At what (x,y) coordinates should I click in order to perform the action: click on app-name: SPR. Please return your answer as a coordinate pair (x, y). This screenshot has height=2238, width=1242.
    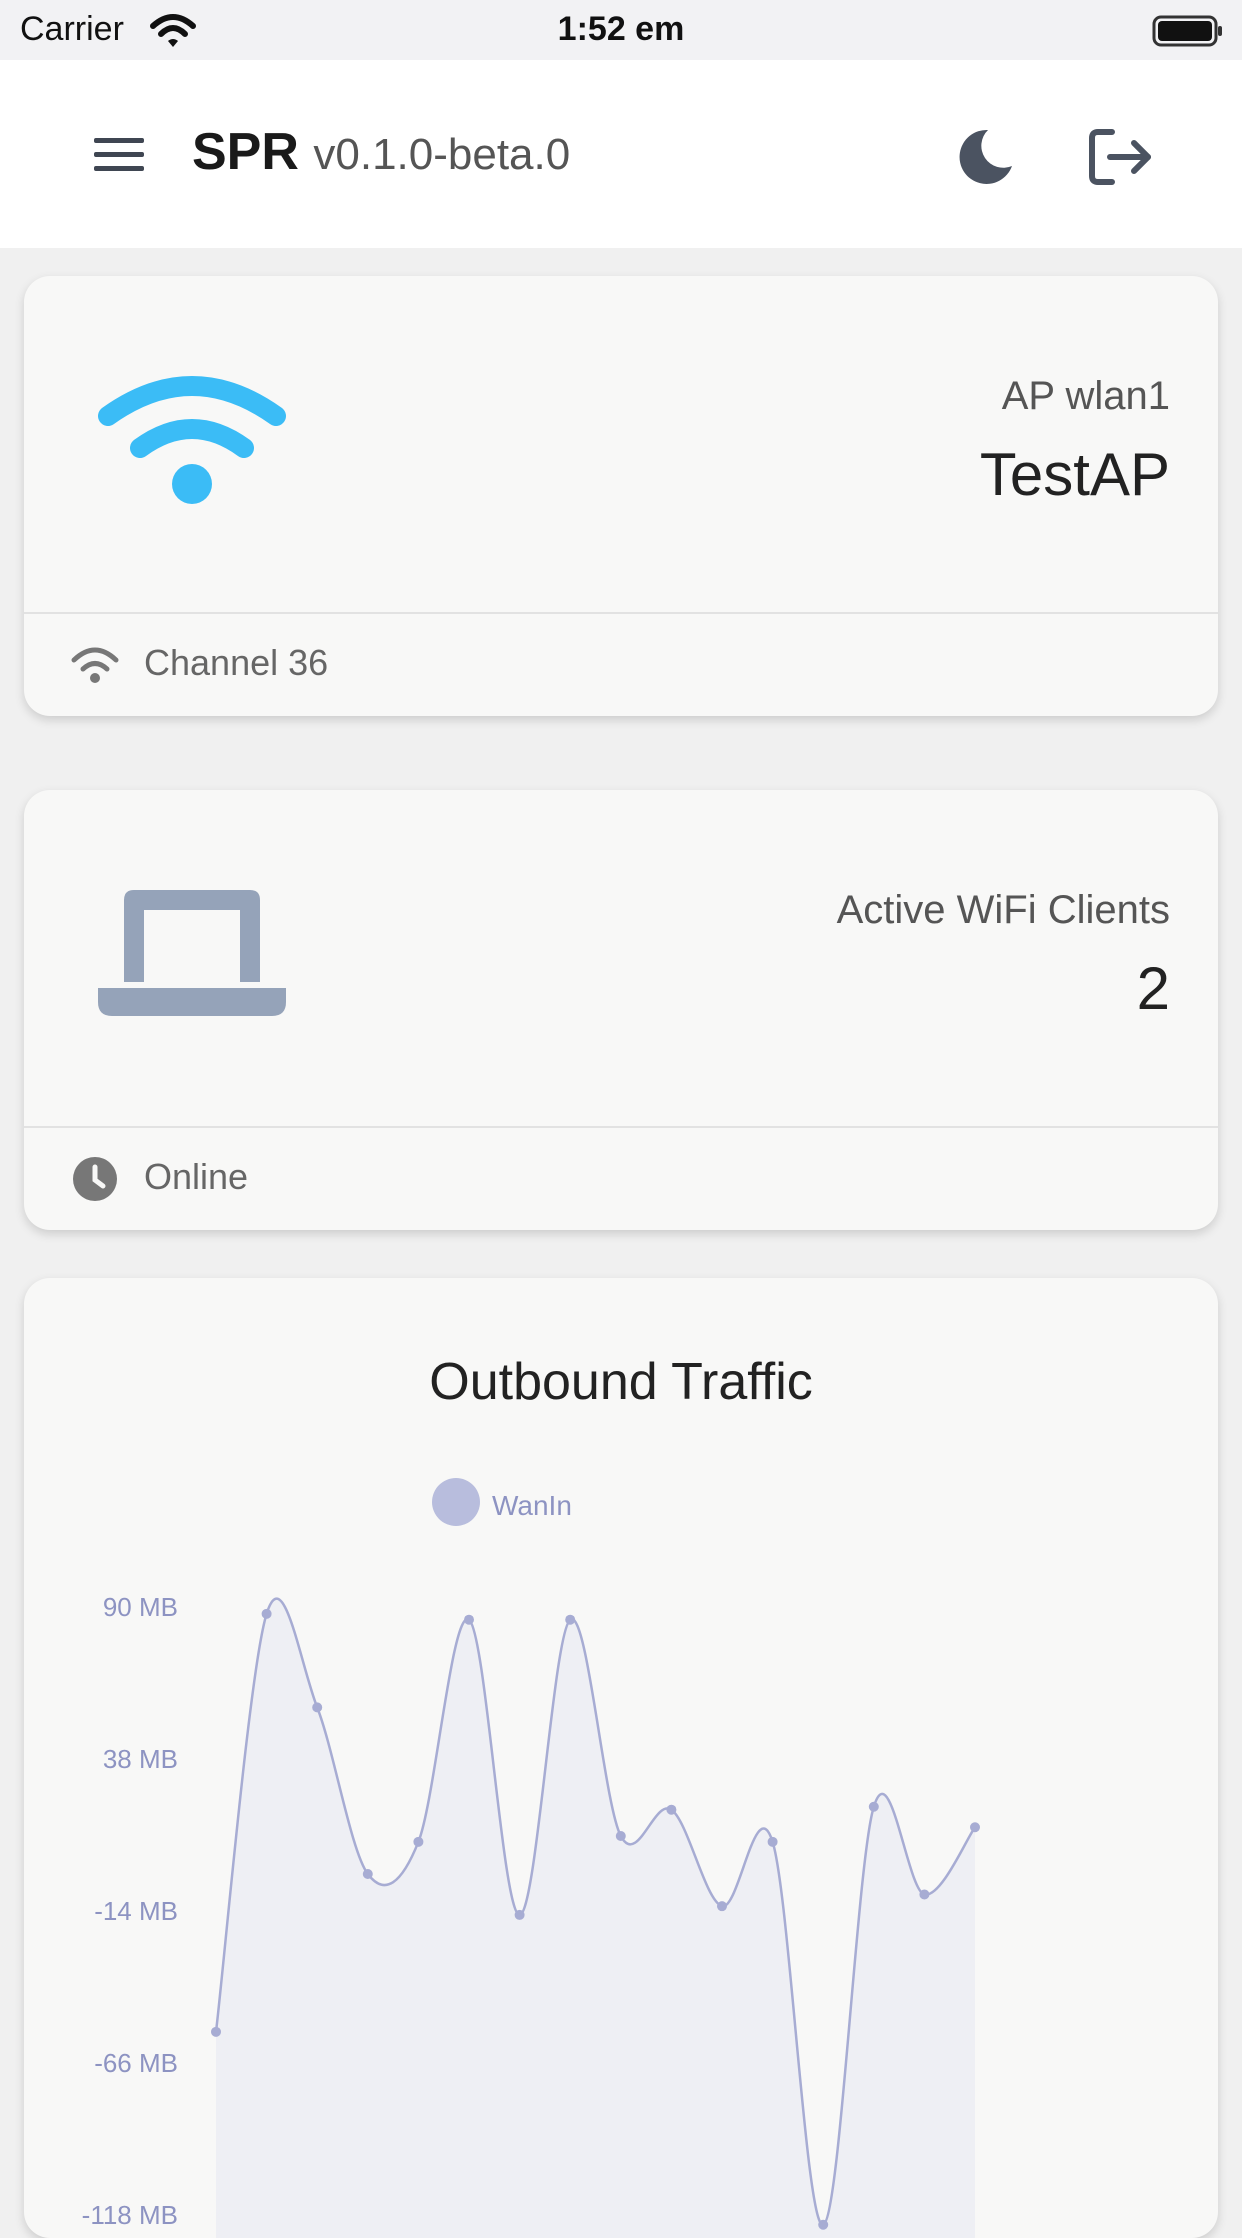
    Looking at the image, I should click on (245, 152).